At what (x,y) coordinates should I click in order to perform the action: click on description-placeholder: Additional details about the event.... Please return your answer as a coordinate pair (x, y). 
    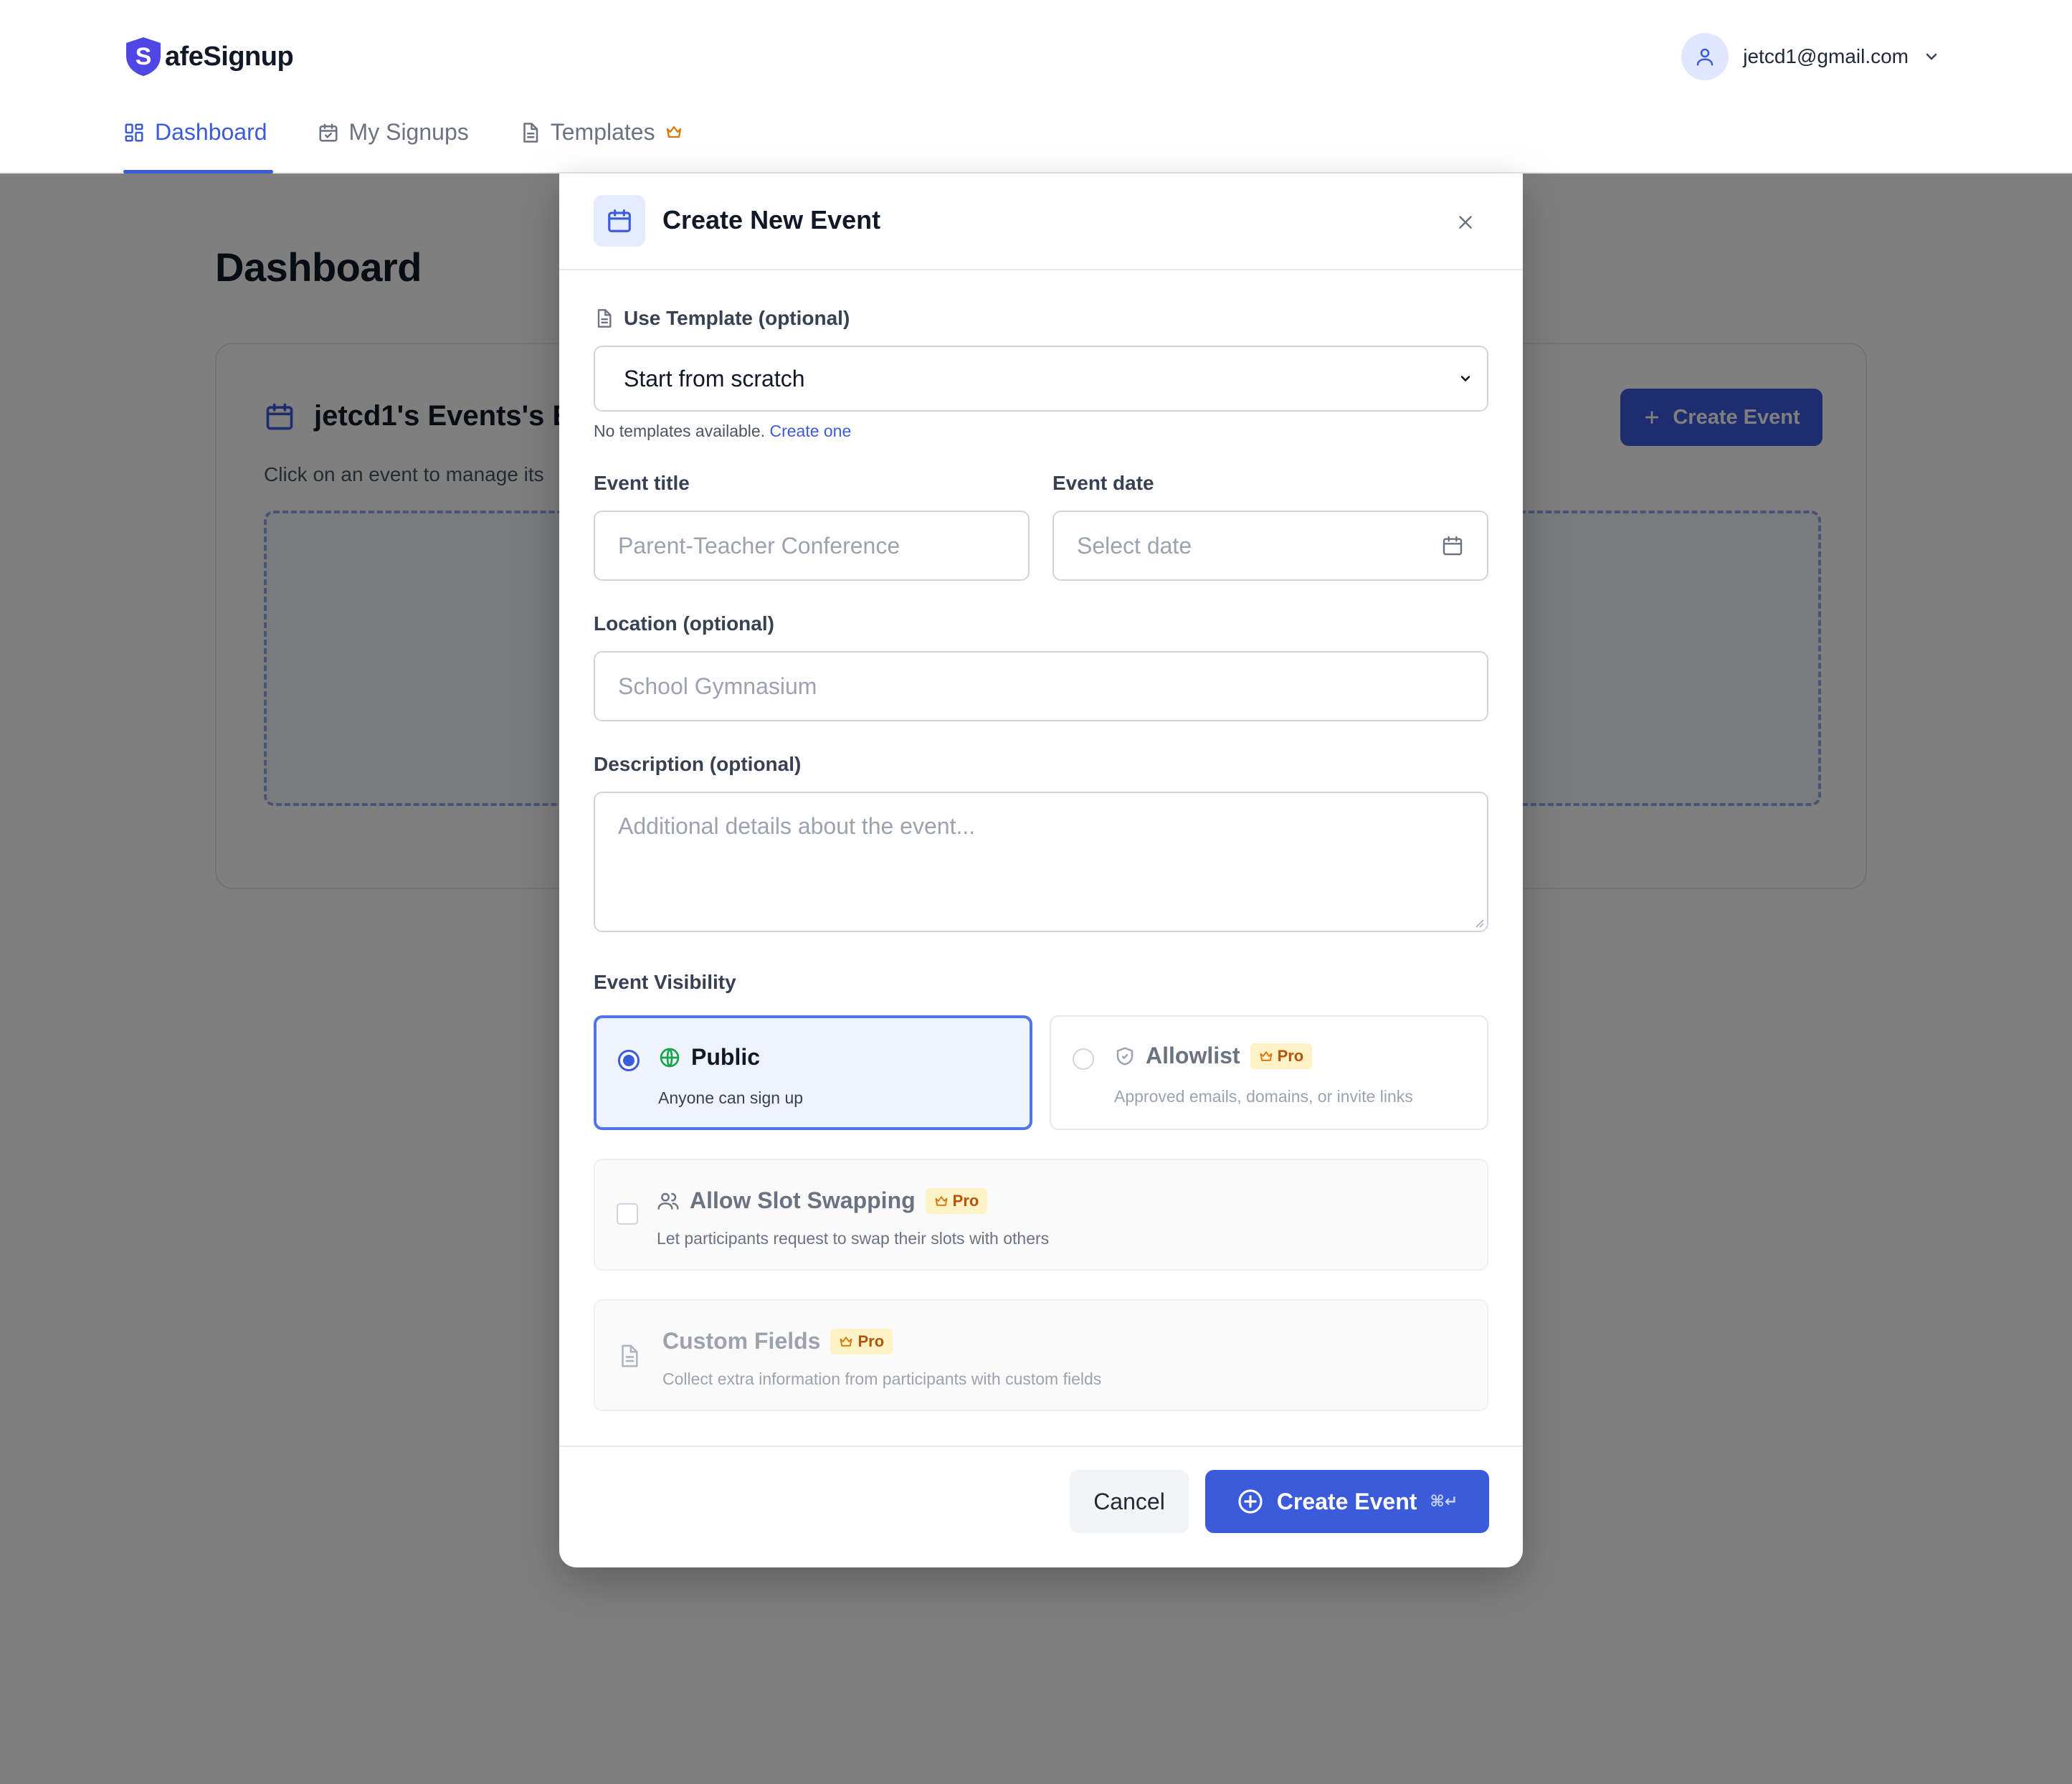
    Looking at the image, I should click on (797, 826).